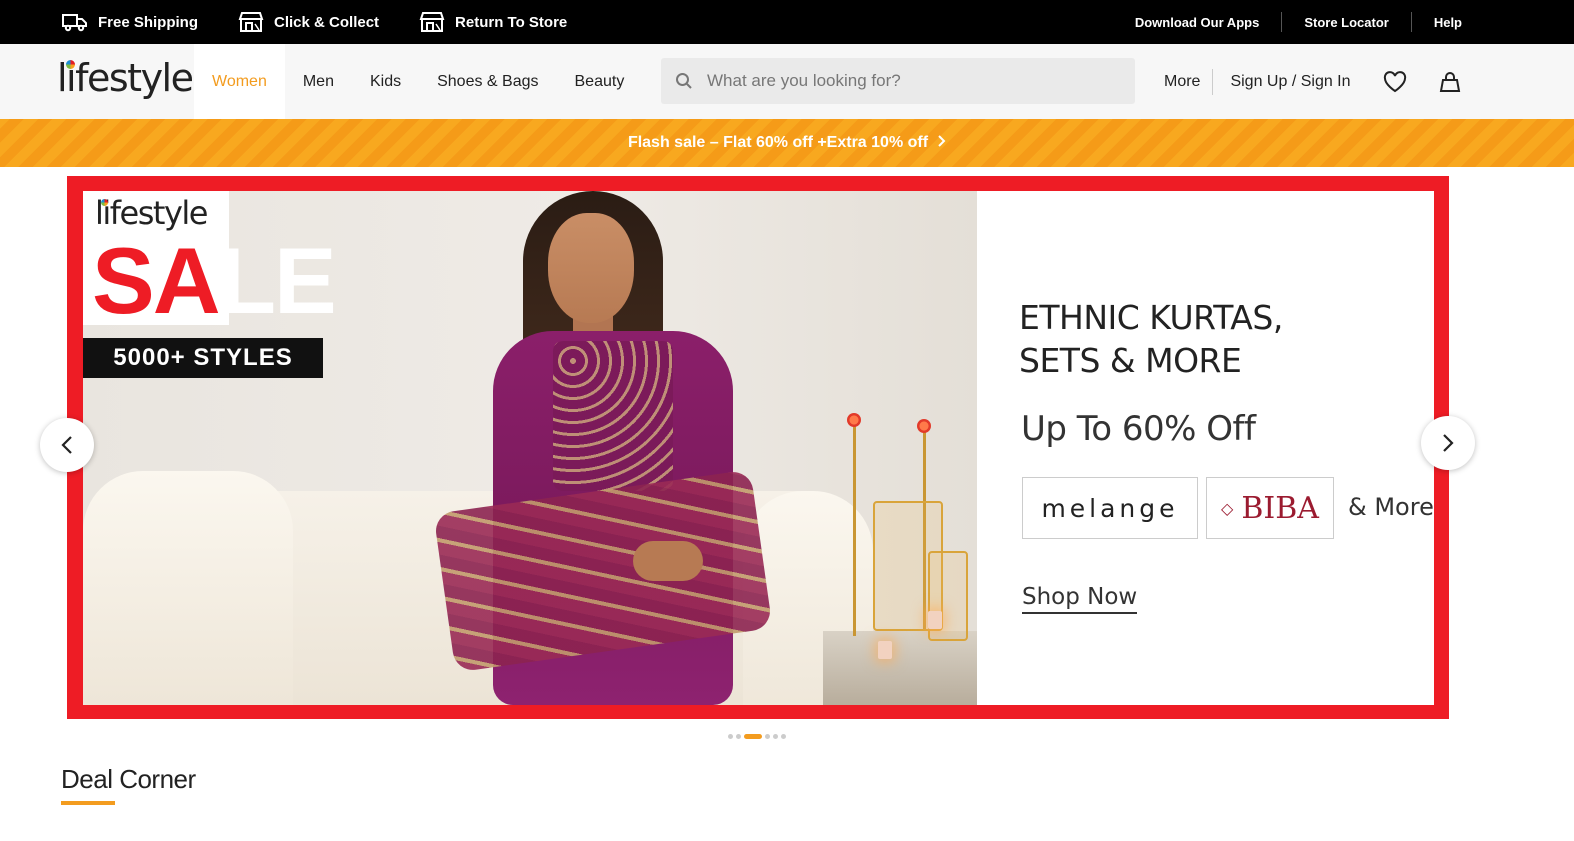 The width and height of the screenshot is (1574, 841). Describe the element at coordinates (1346, 22) in the screenshot. I see `store-locator-link: Store Locator` at that location.